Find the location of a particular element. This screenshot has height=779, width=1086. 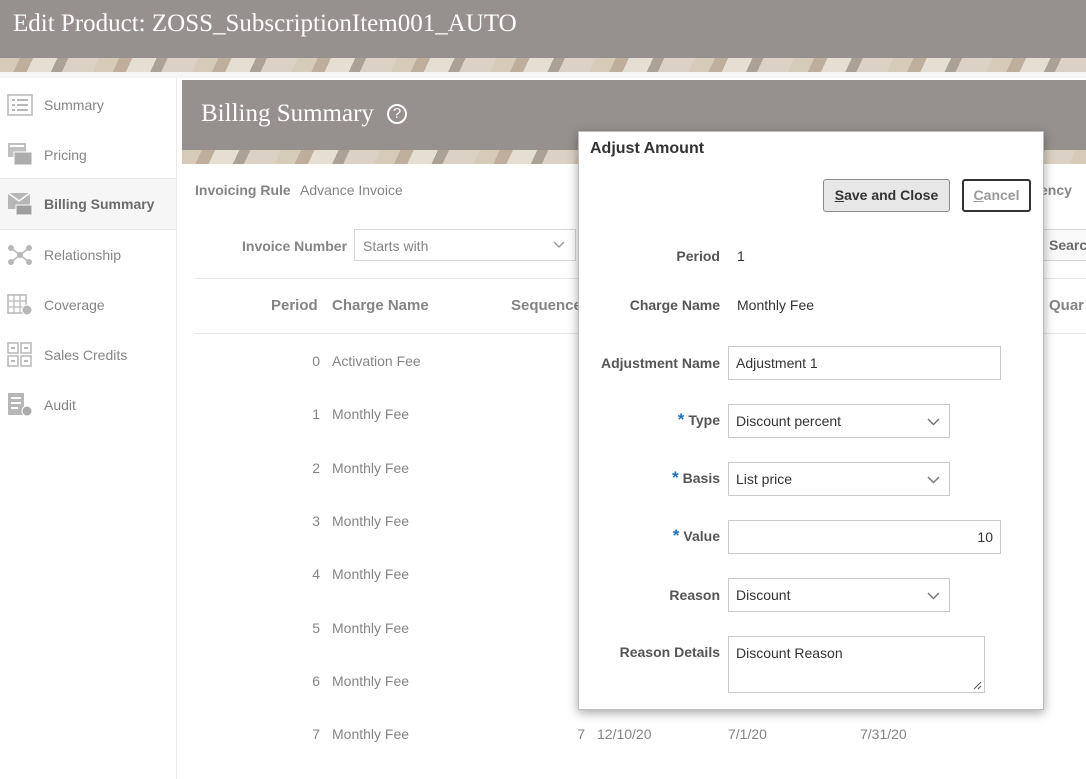

reason-details-label: Reason Details is located at coordinates (669, 652).